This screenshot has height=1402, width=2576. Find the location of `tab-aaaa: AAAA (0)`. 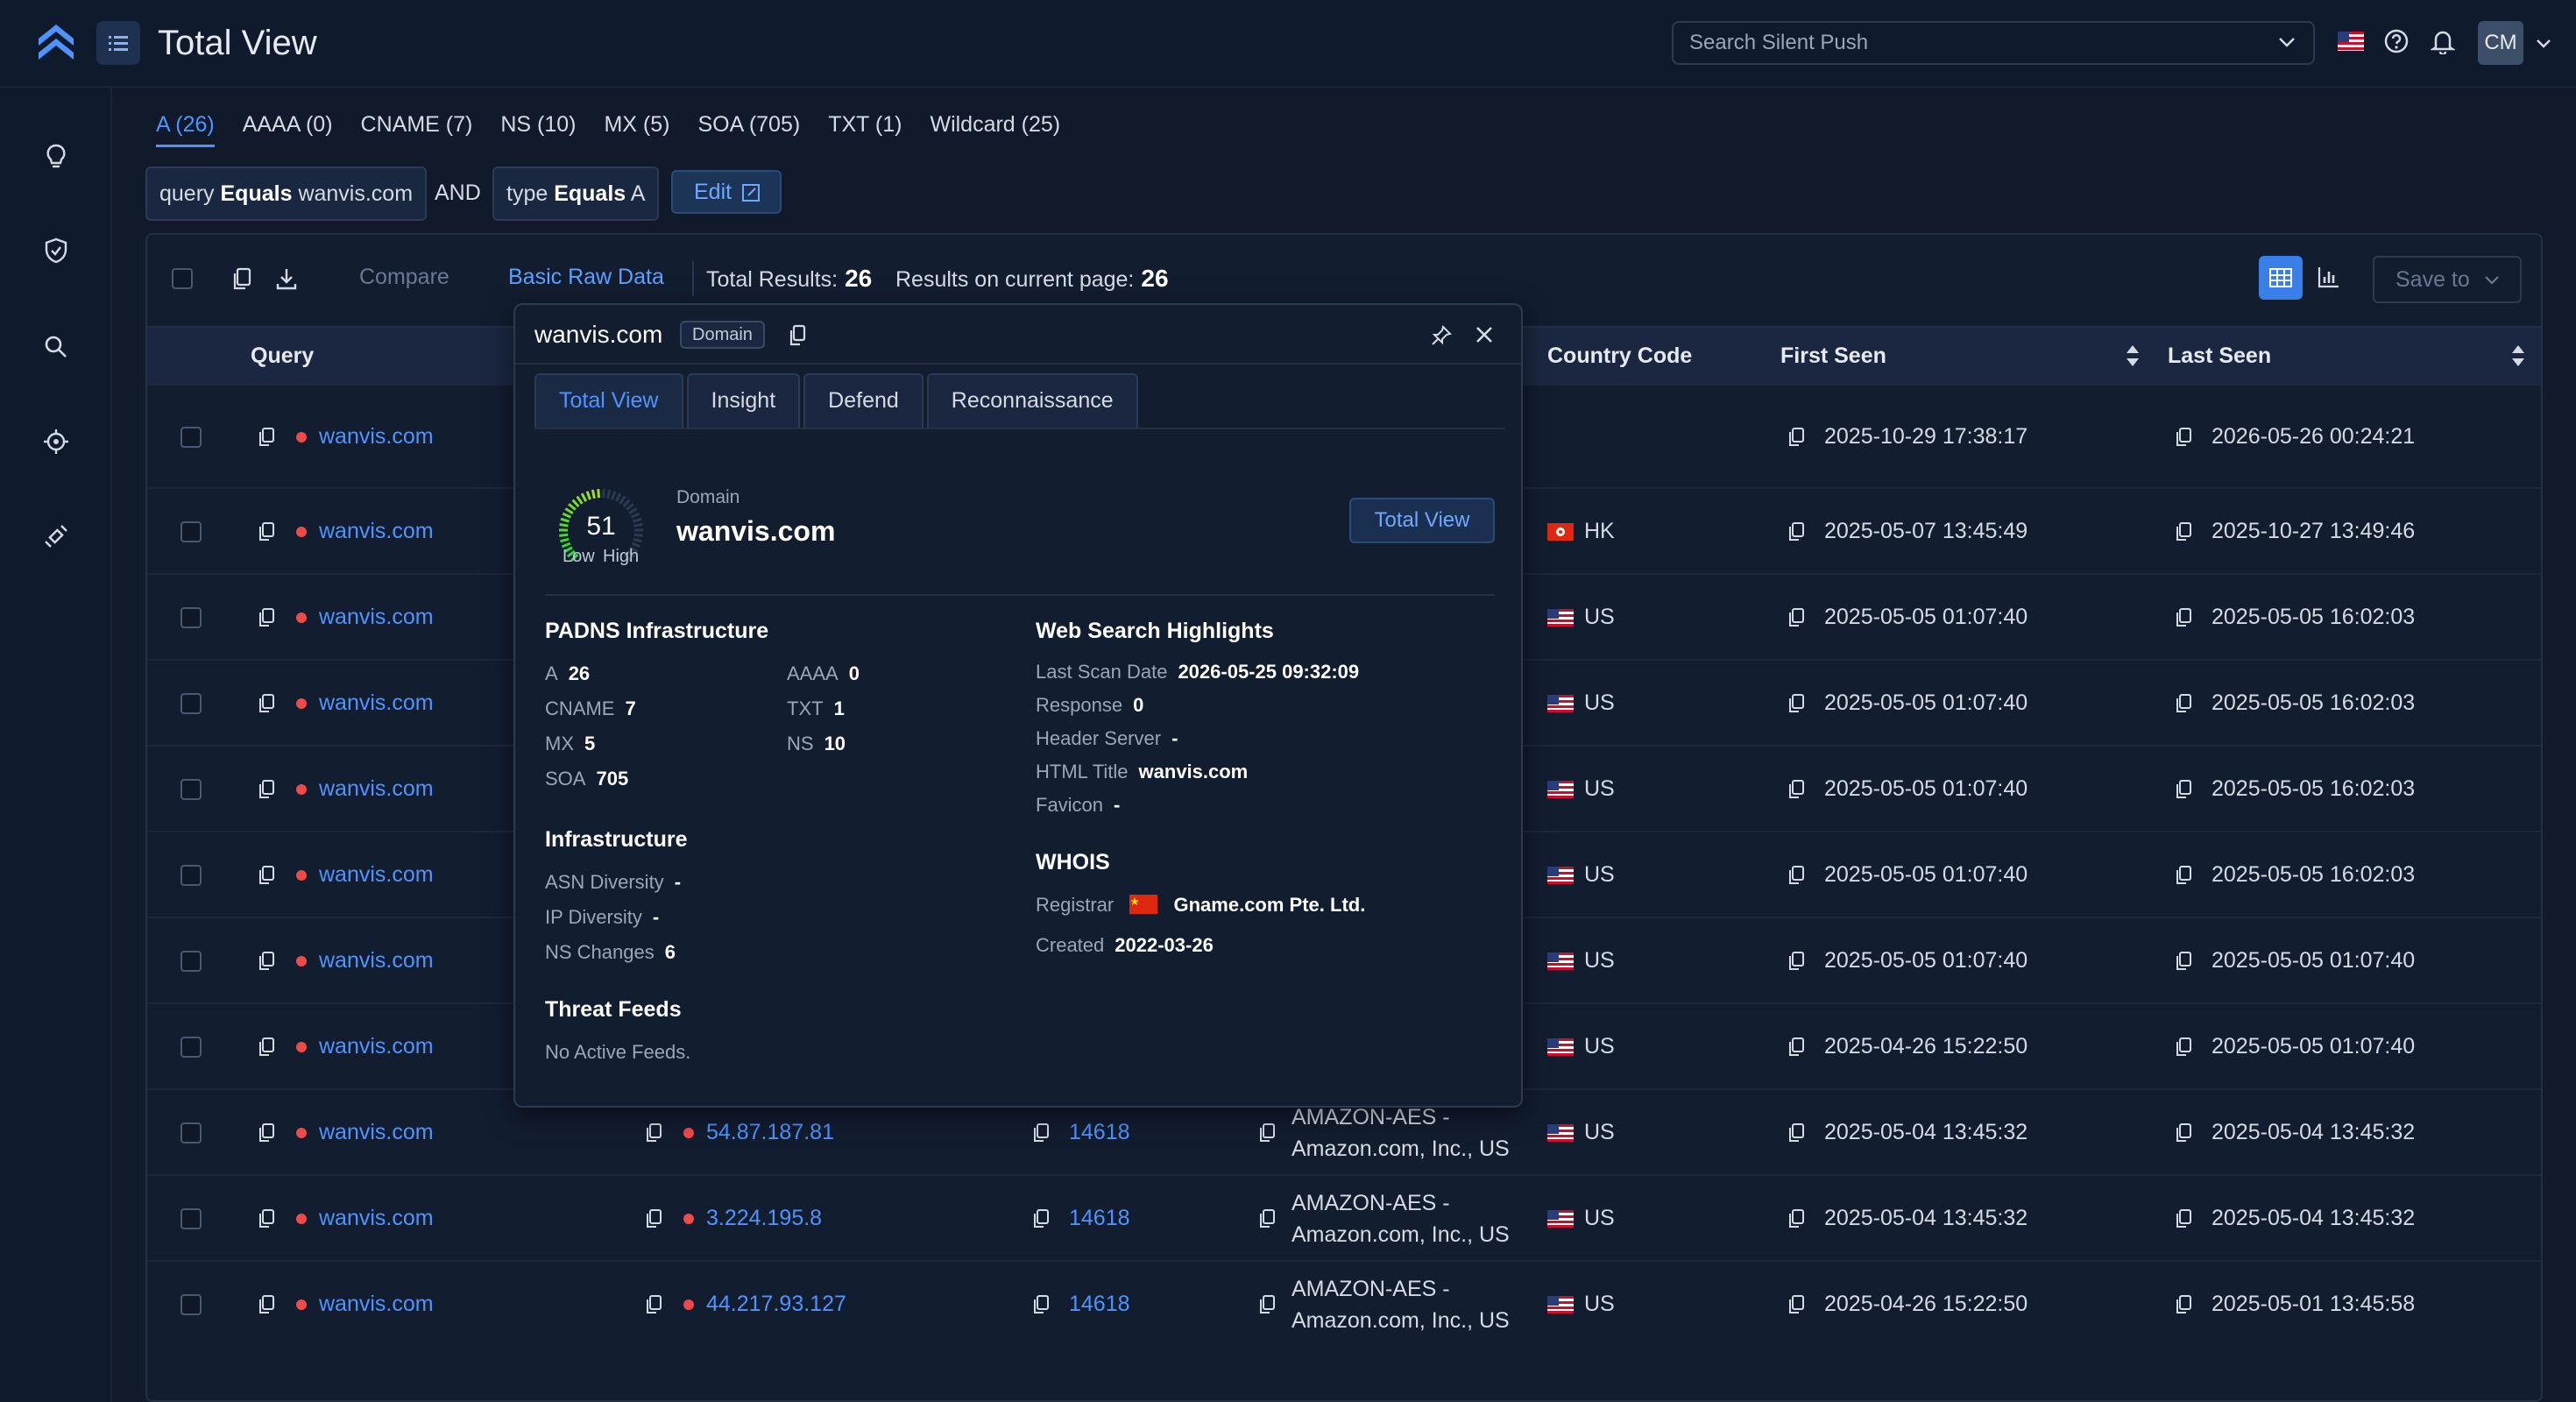

tab-aaaa: AAAA (0) is located at coordinates (288, 129).